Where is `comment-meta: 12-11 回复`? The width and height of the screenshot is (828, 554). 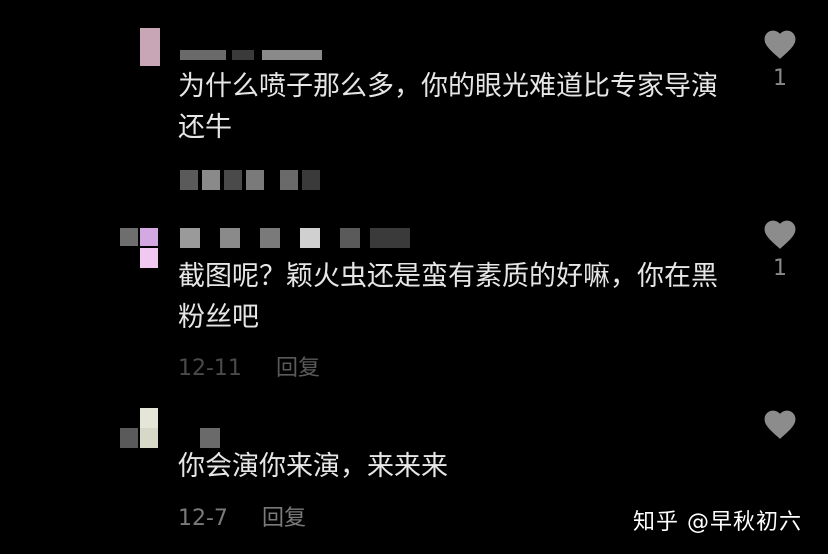
comment-meta: 12-11 回复 is located at coordinates (249, 366).